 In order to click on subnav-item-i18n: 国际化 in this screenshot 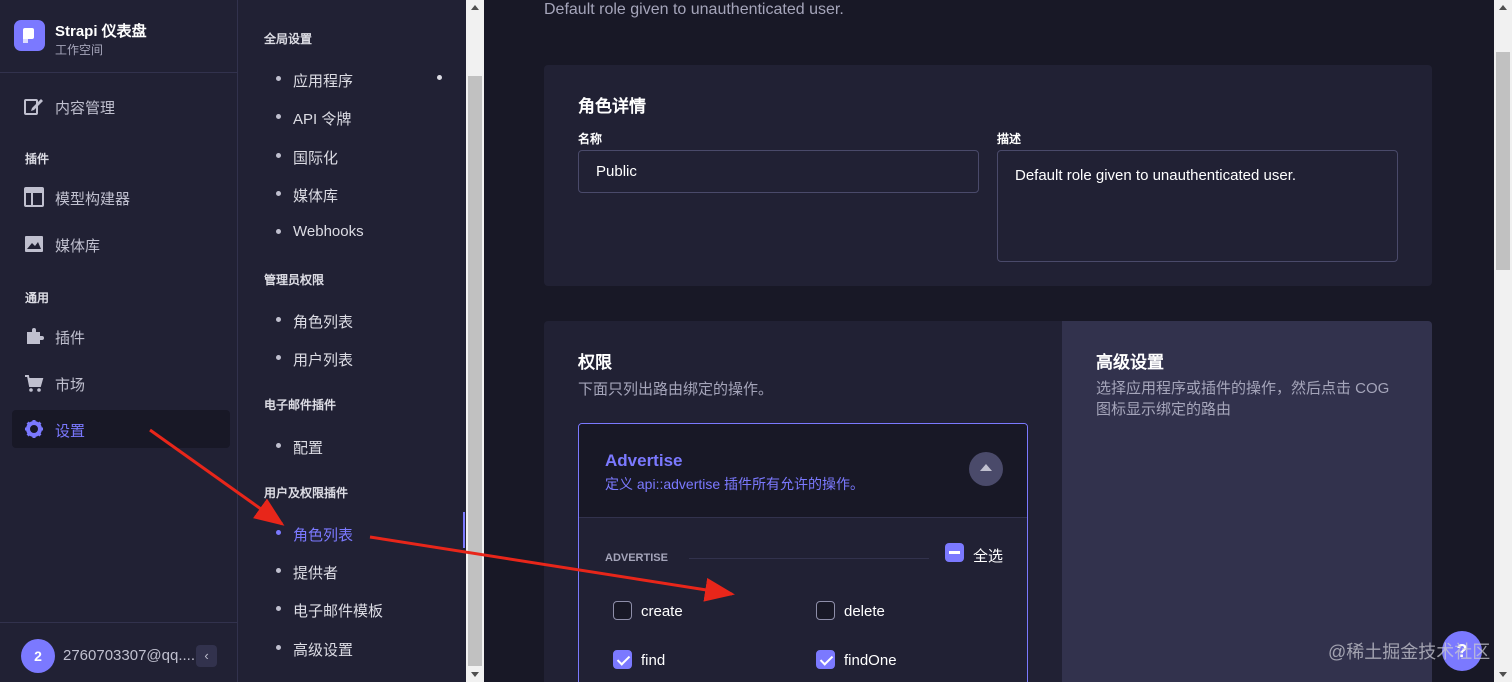, I will do `click(364, 156)`.